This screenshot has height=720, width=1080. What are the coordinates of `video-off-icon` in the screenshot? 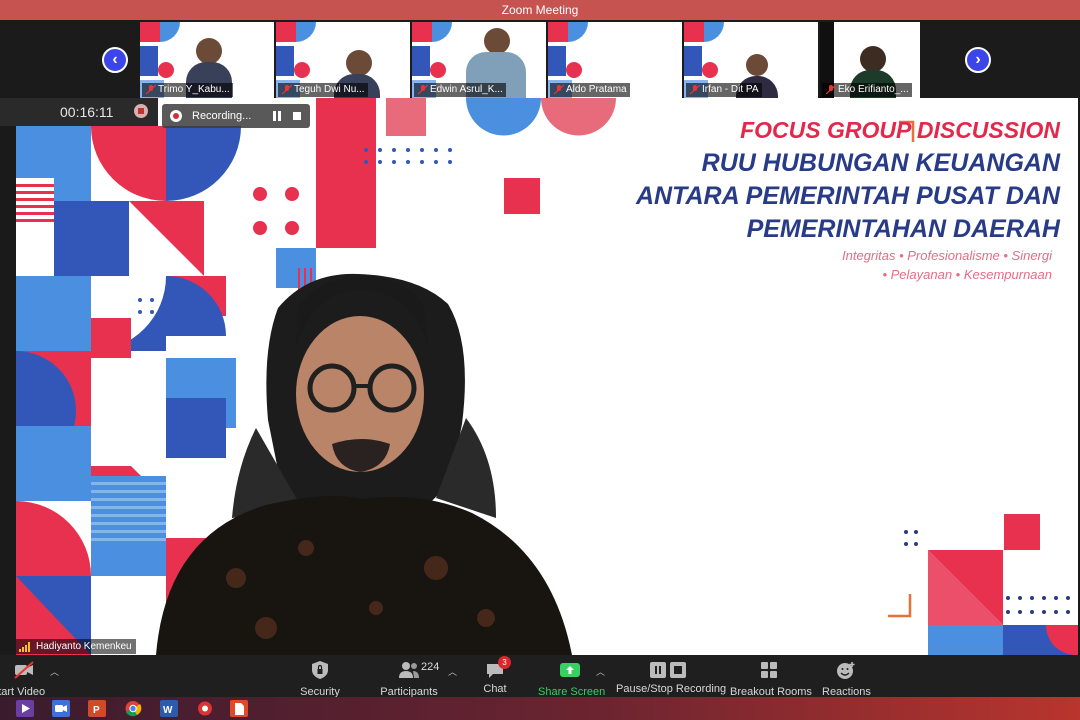 It's located at (24, 670).